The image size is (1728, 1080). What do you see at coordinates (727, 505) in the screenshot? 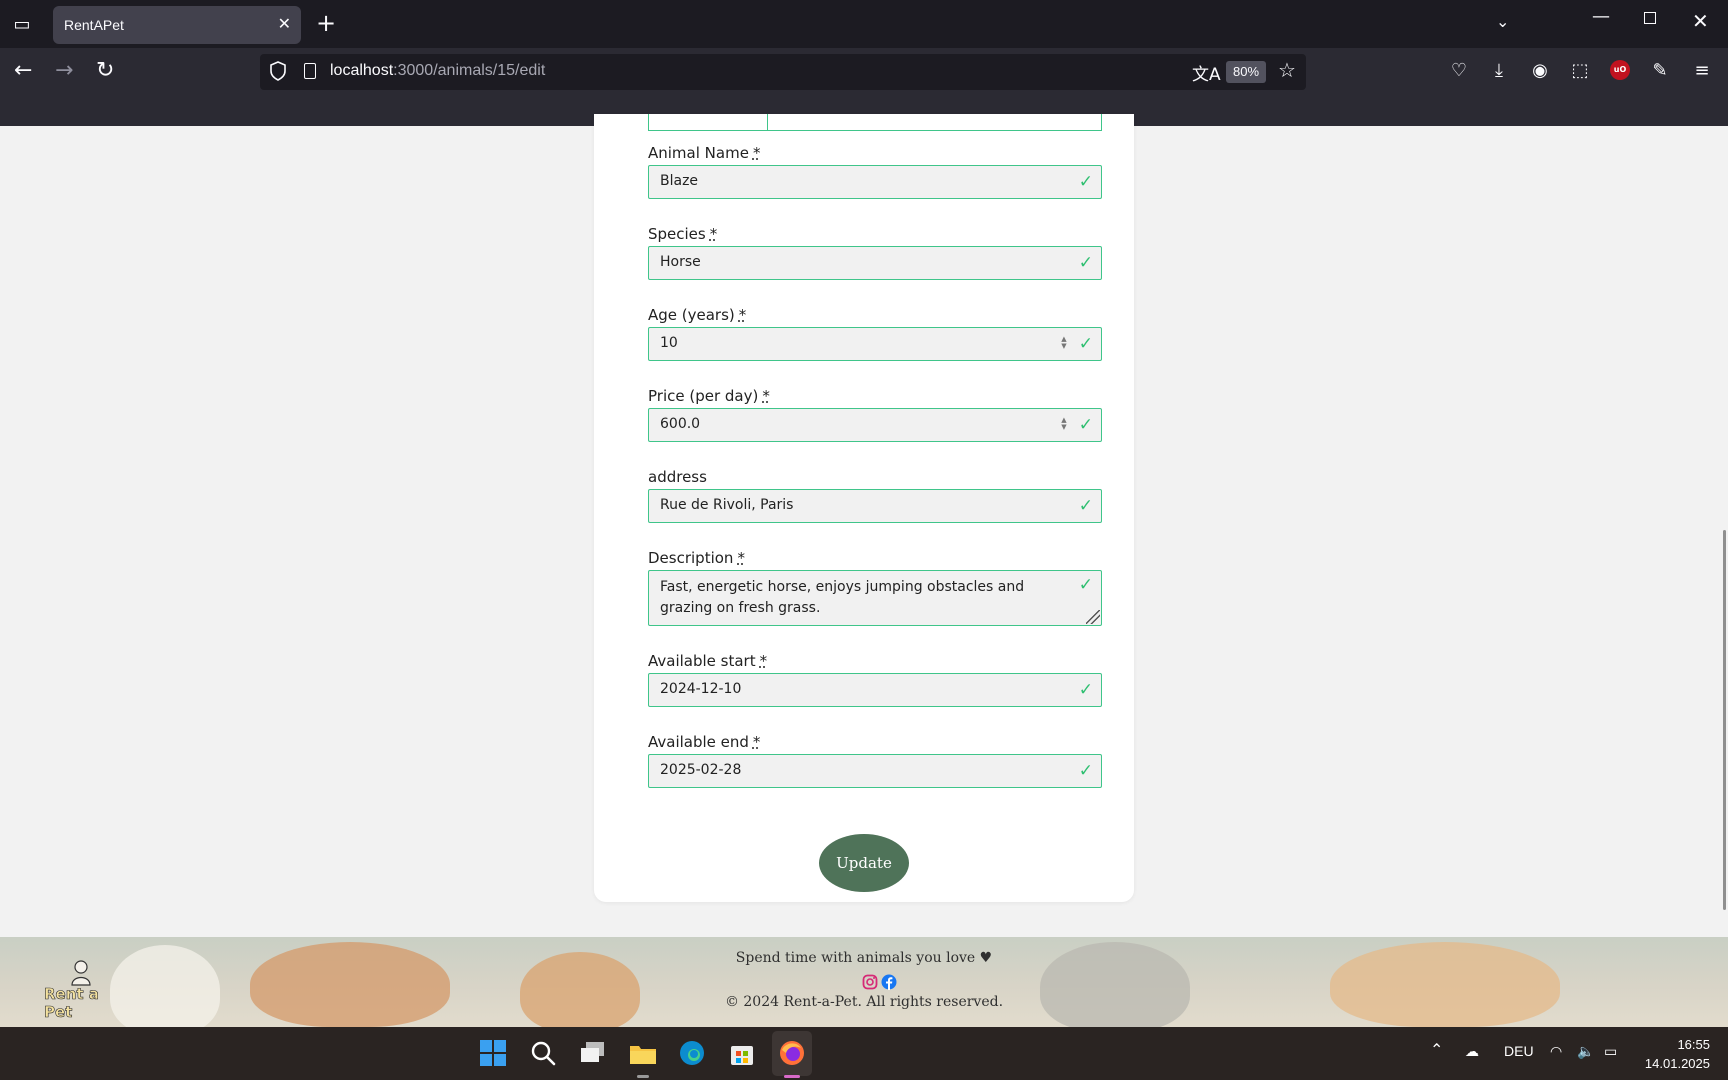
I see `address-value: Rue de Rivoli, Paris` at bounding box center [727, 505].